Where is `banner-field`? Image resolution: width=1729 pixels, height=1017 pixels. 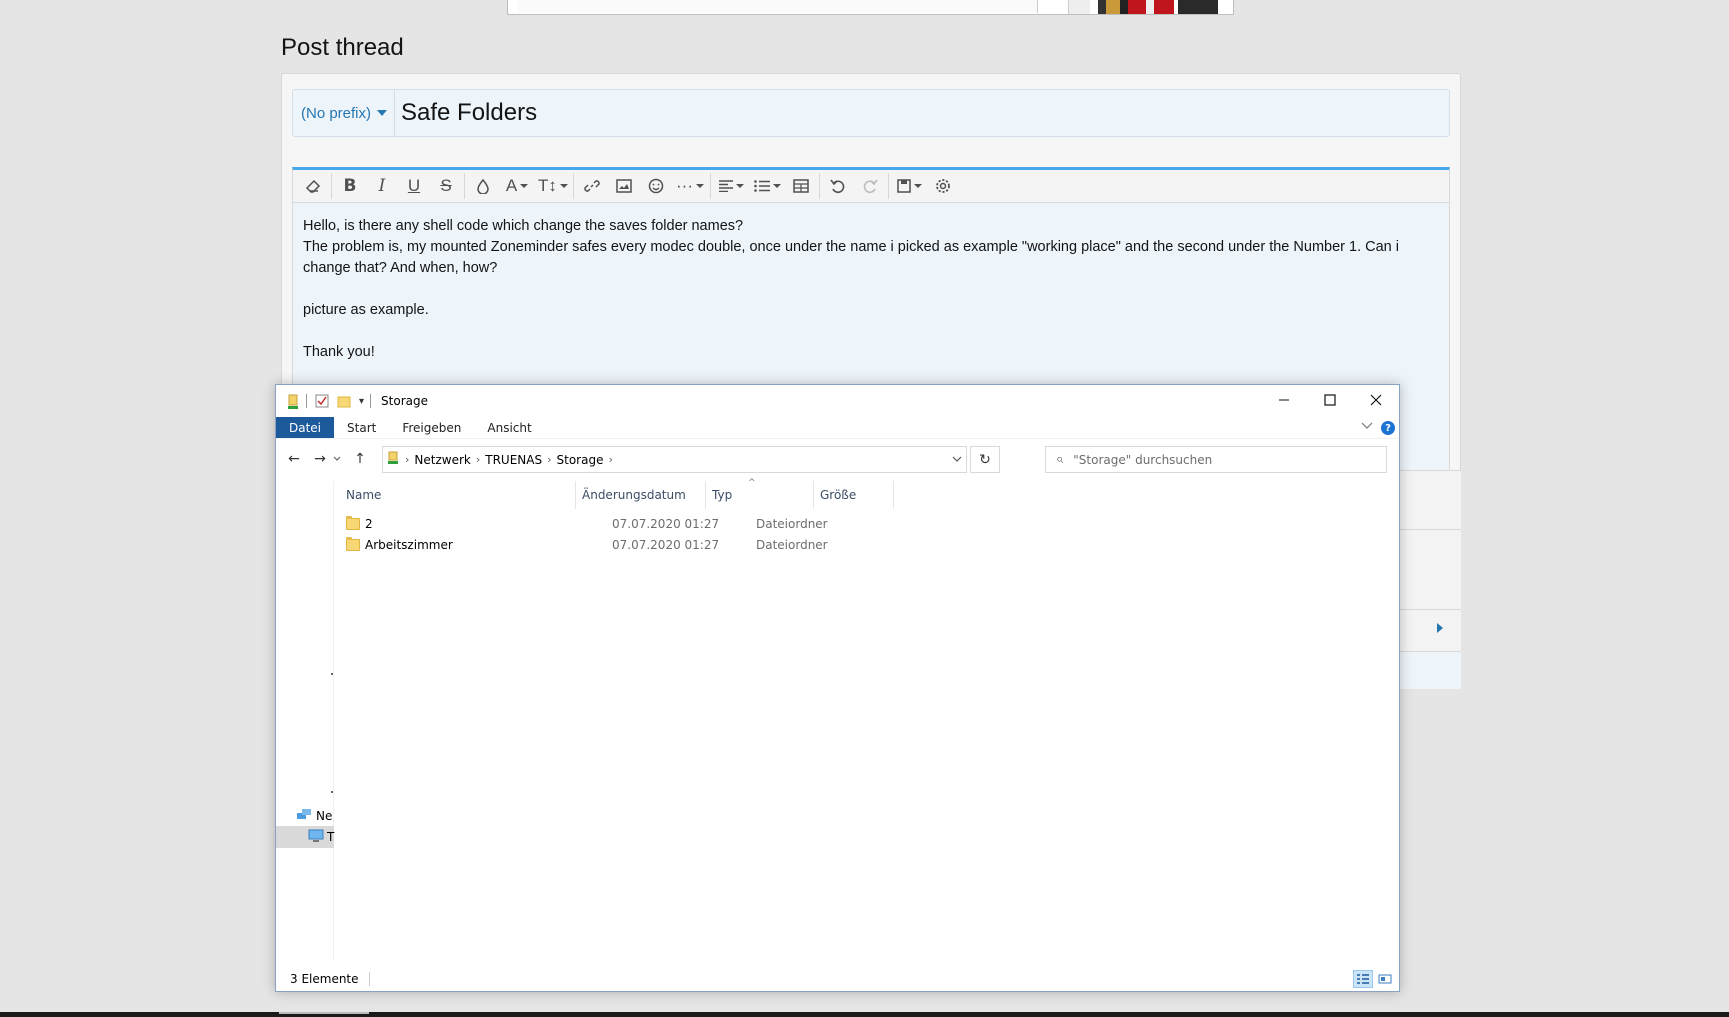
banner-field is located at coordinates (778, 6).